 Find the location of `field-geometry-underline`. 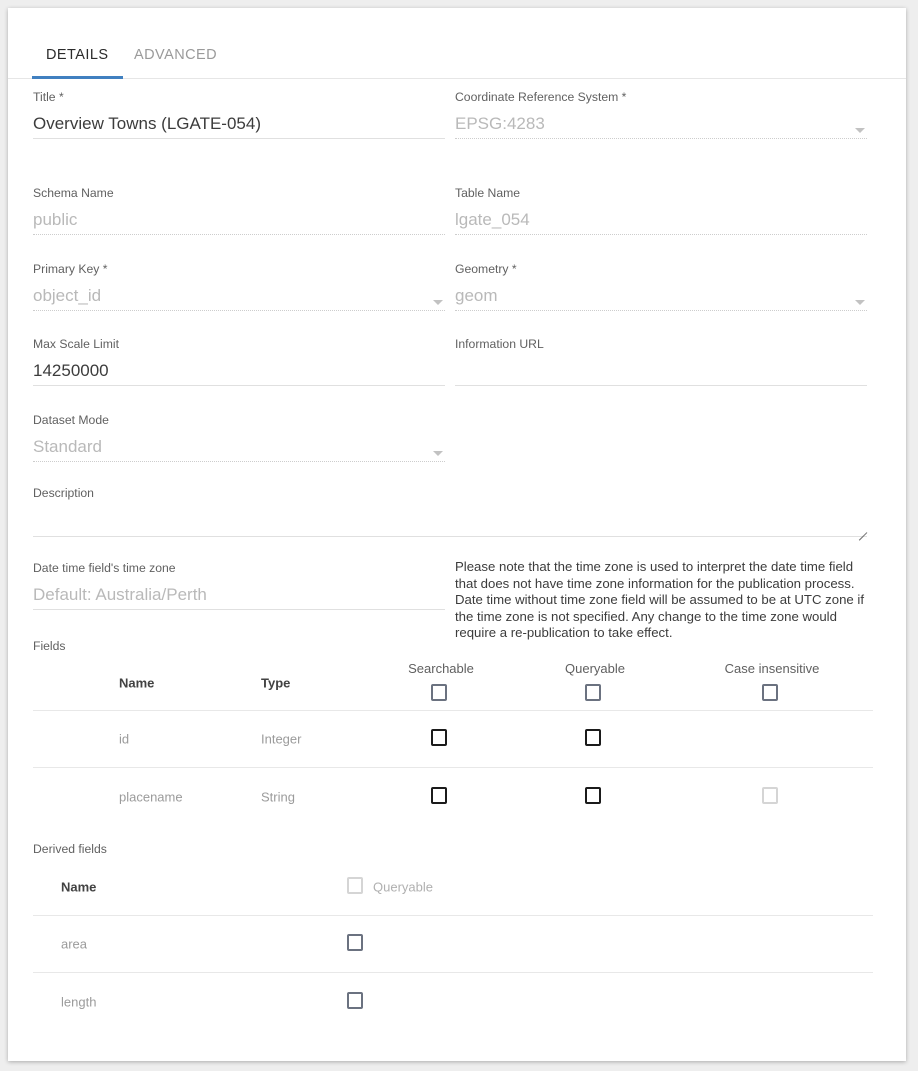

field-geometry-underline is located at coordinates (661, 310).